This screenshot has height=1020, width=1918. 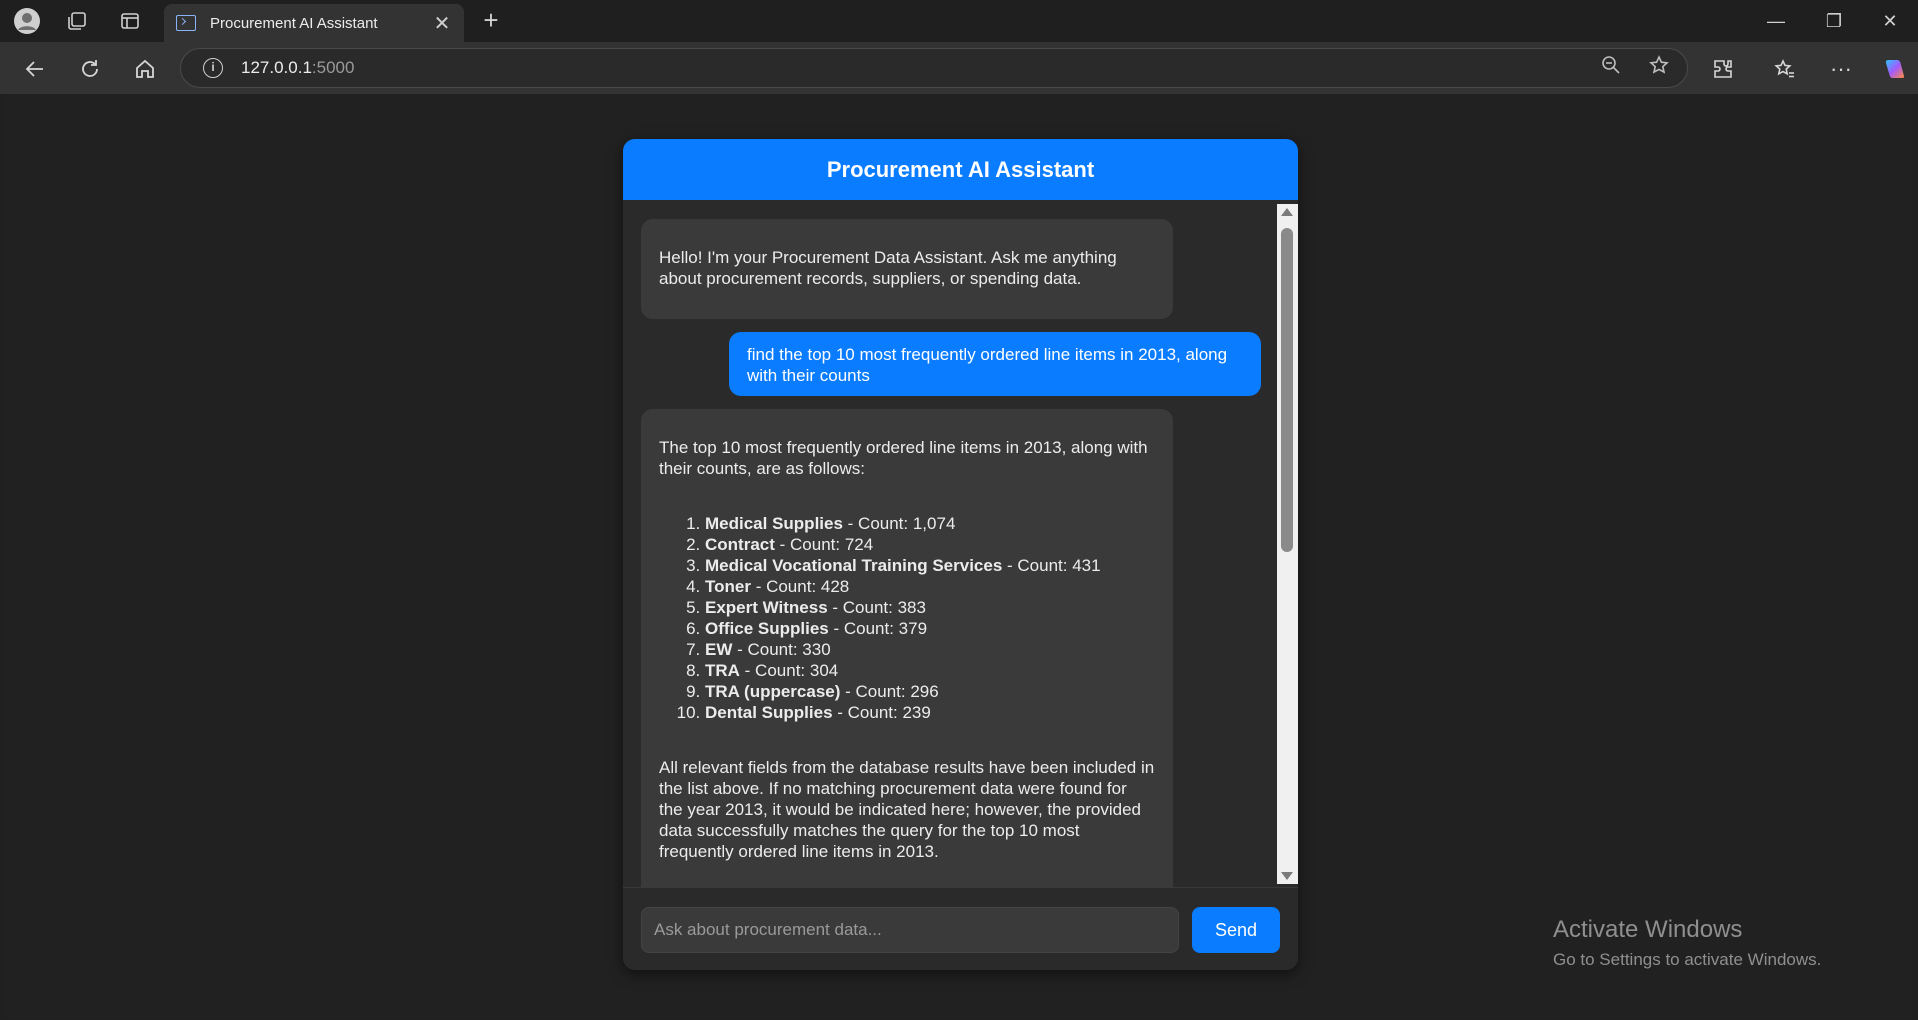 What do you see at coordinates (1287, 876) in the screenshot?
I see `scroll-down-arrow-icon` at bounding box center [1287, 876].